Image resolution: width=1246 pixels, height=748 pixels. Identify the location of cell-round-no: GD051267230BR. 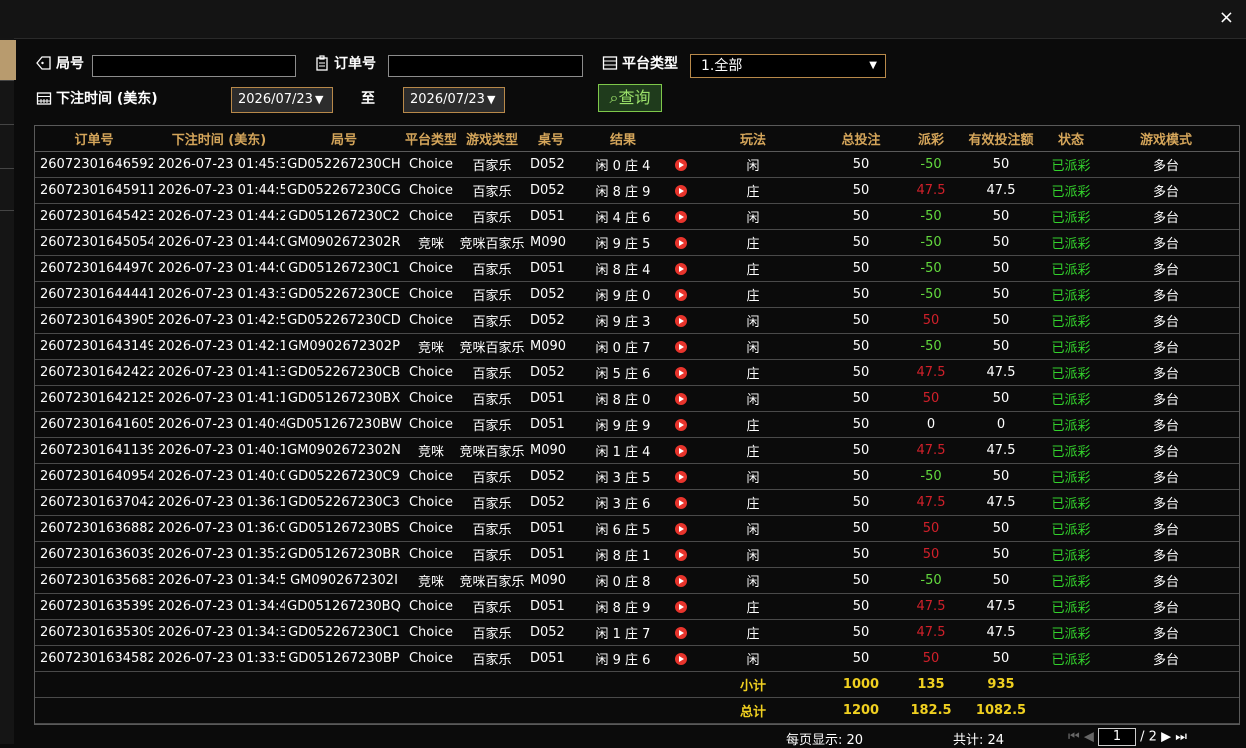
(344, 554).